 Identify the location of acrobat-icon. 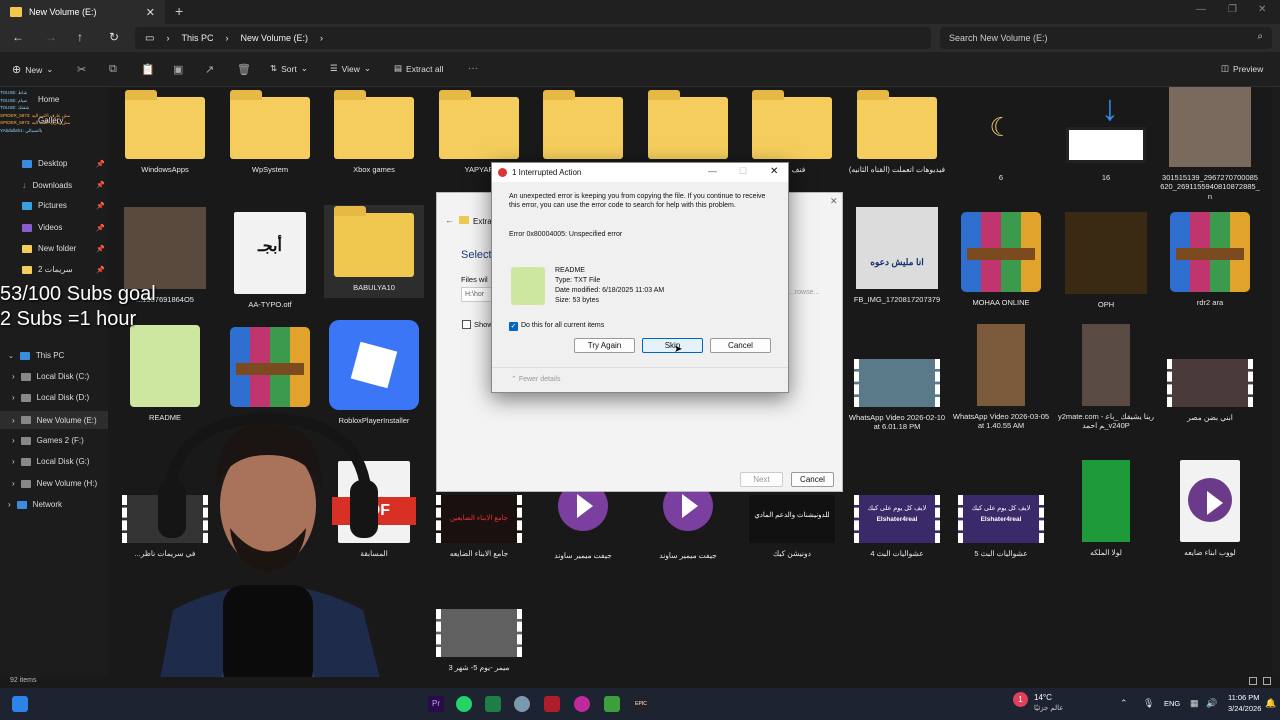
(552, 704).